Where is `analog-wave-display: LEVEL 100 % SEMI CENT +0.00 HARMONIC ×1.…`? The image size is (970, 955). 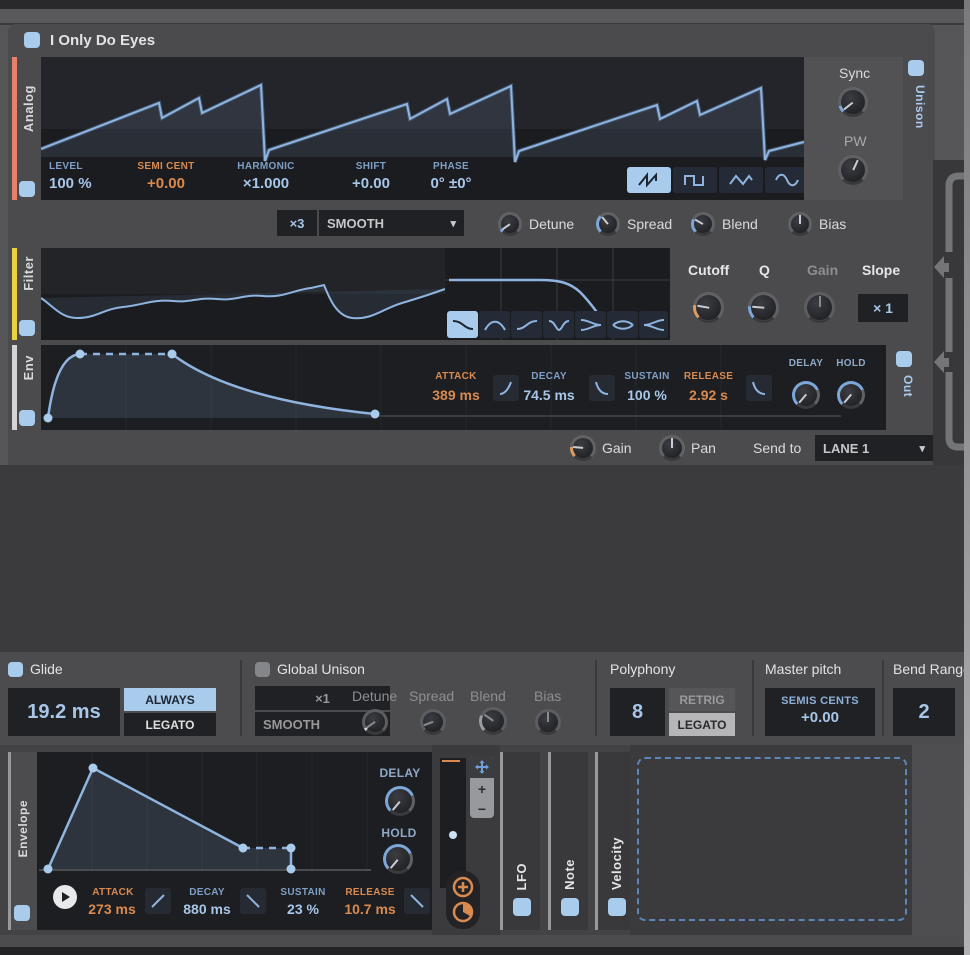
analog-wave-display: LEVEL 100 % SEMI CENT +0.00 HARMONIC ×1.… is located at coordinates (422, 128).